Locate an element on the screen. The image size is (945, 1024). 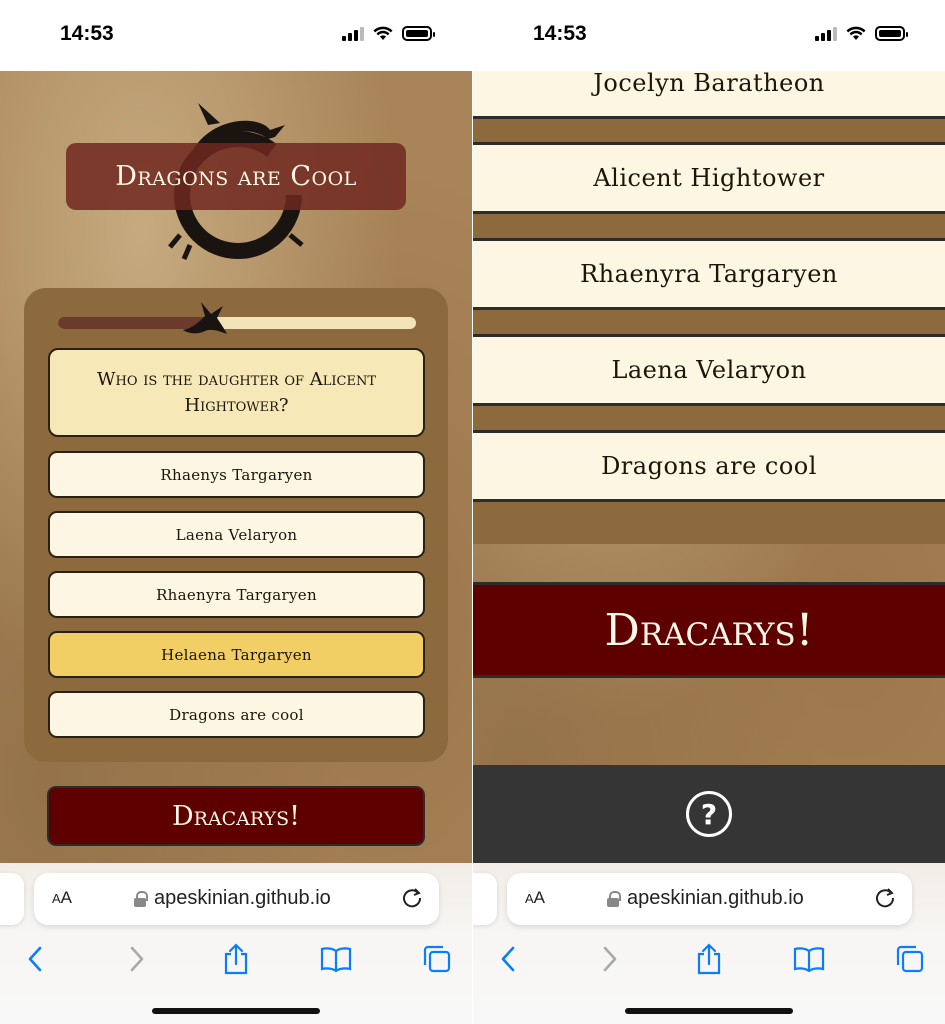
title-banner: Dragons are Cool is located at coordinates (236, 176).